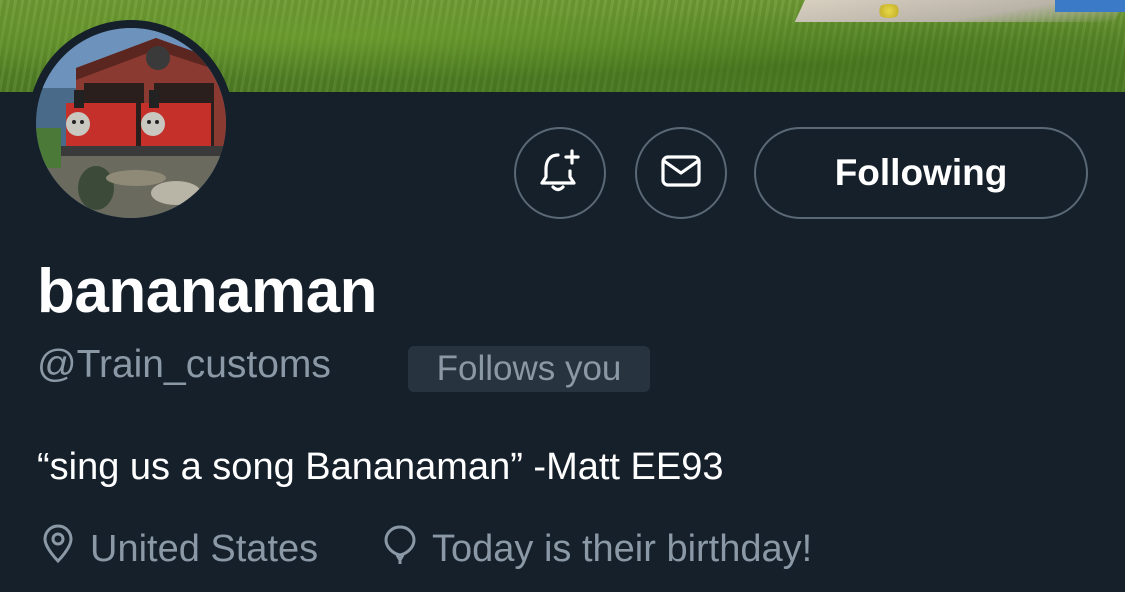 This screenshot has height=592, width=1125. What do you see at coordinates (207, 291) in the screenshot?
I see `display-name: bananaman` at bounding box center [207, 291].